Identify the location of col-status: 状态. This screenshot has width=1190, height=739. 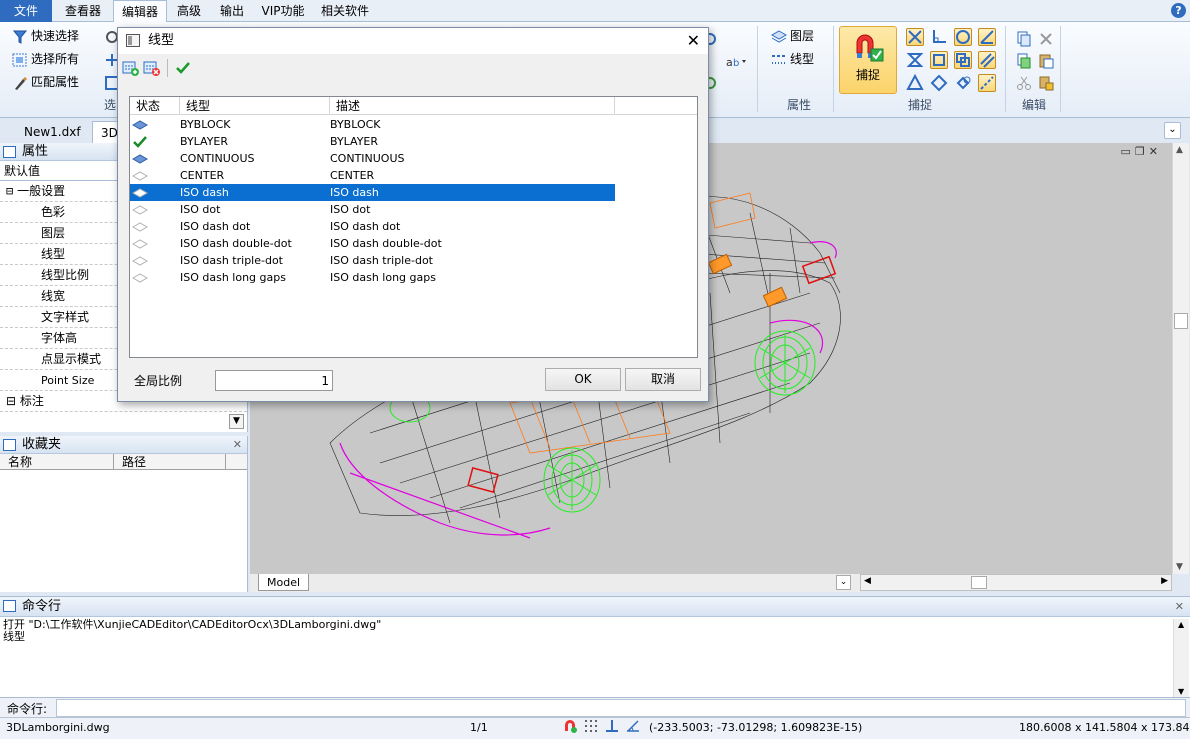
(155, 106).